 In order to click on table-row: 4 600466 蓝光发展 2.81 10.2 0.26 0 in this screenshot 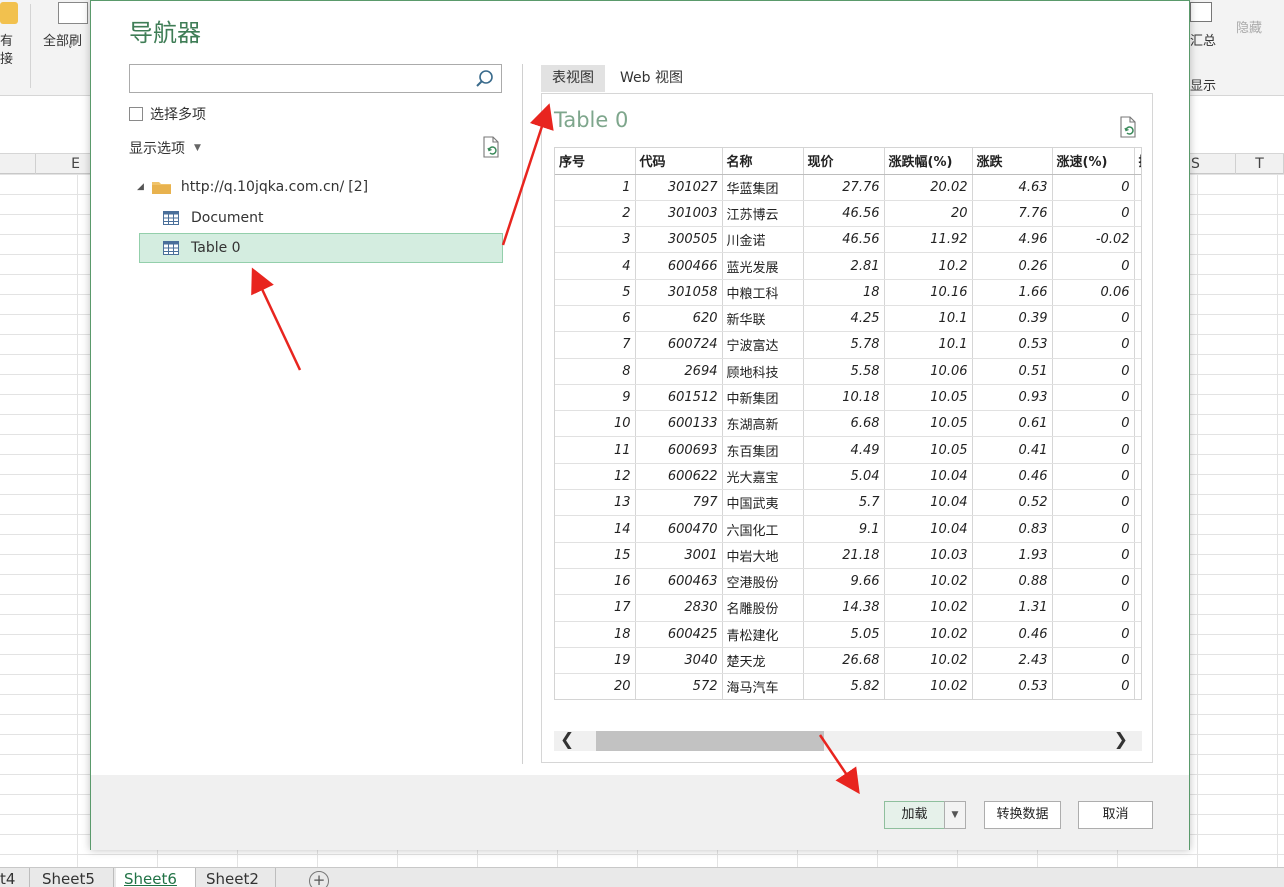, I will do `click(848, 266)`.